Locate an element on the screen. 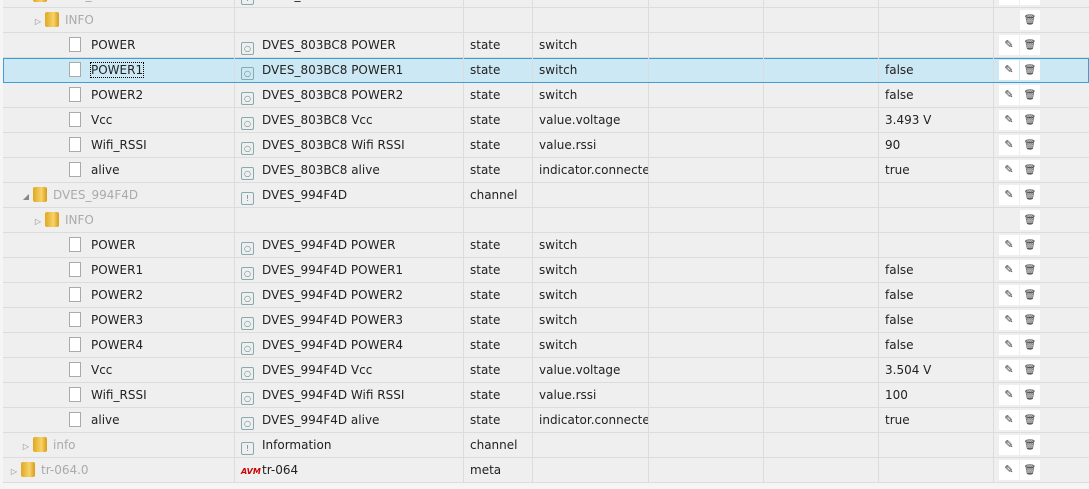 The width and height of the screenshot is (1089, 489). object-id: POWER4 is located at coordinates (117, 345).